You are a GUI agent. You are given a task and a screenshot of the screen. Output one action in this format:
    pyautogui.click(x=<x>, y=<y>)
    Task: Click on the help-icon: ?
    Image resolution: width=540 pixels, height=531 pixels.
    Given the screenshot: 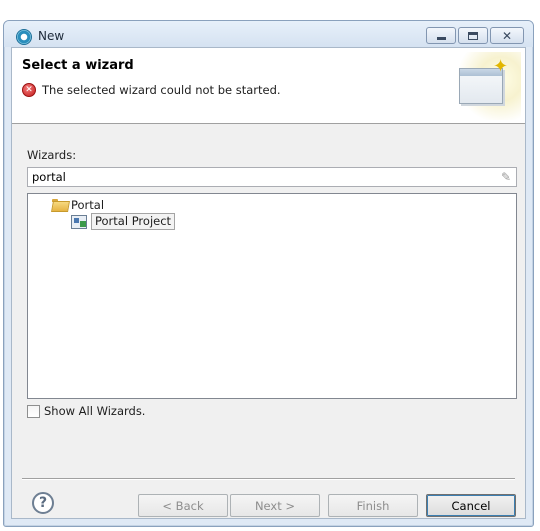 What is the action you would take?
    pyautogui.click(x=43, y=503)
    